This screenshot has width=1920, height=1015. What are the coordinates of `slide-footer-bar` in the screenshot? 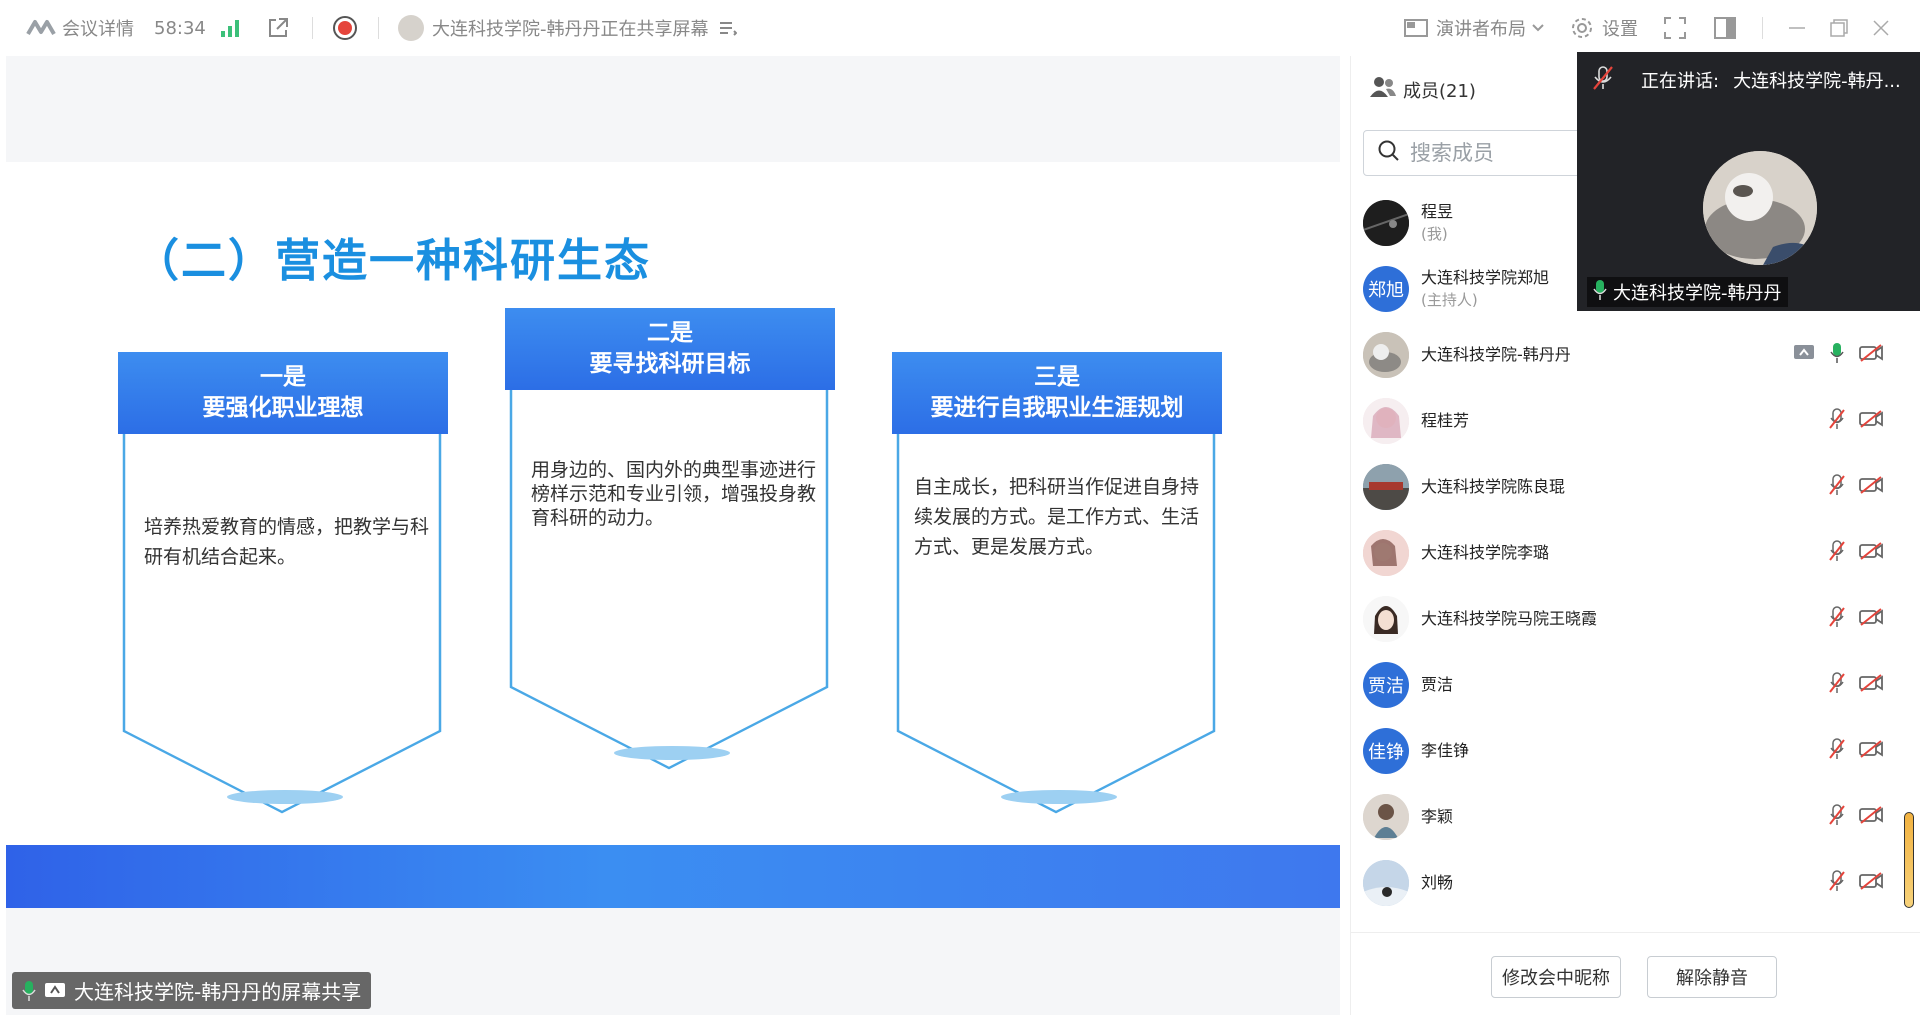 It's located at (673, 876).